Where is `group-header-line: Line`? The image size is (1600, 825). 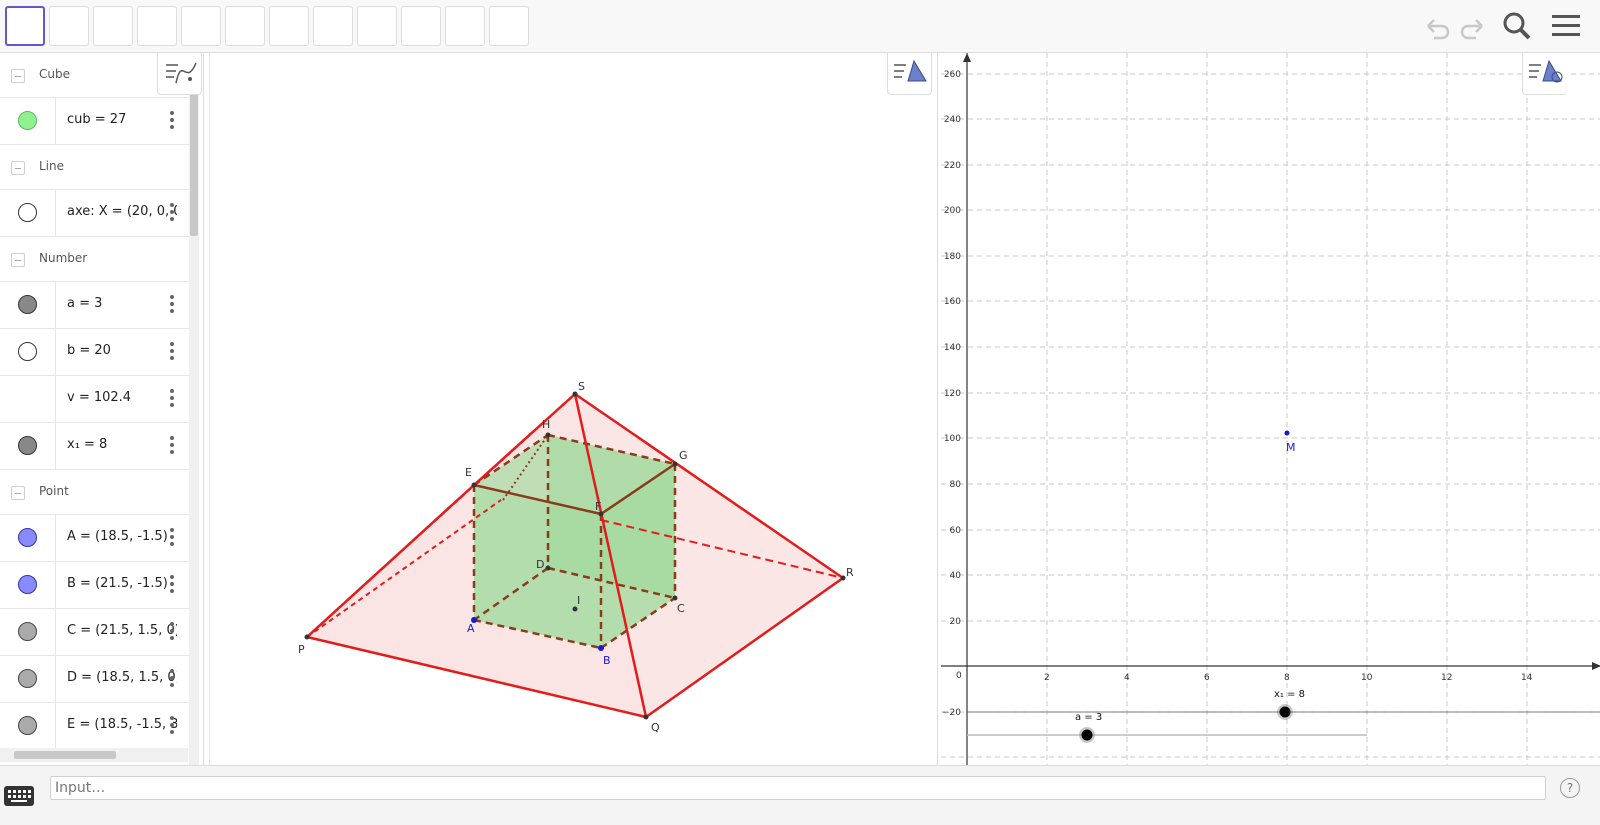
group-header-line: Line is located at coordinates (95, 167).